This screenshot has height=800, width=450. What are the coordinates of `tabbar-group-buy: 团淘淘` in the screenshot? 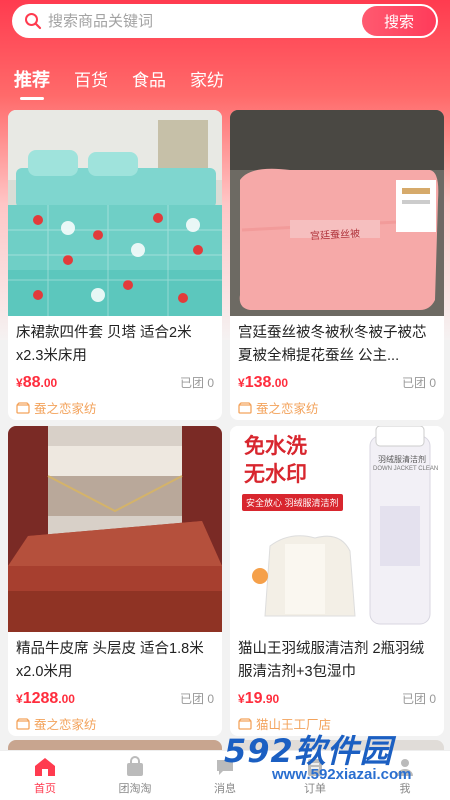 It's located at (135, 775).